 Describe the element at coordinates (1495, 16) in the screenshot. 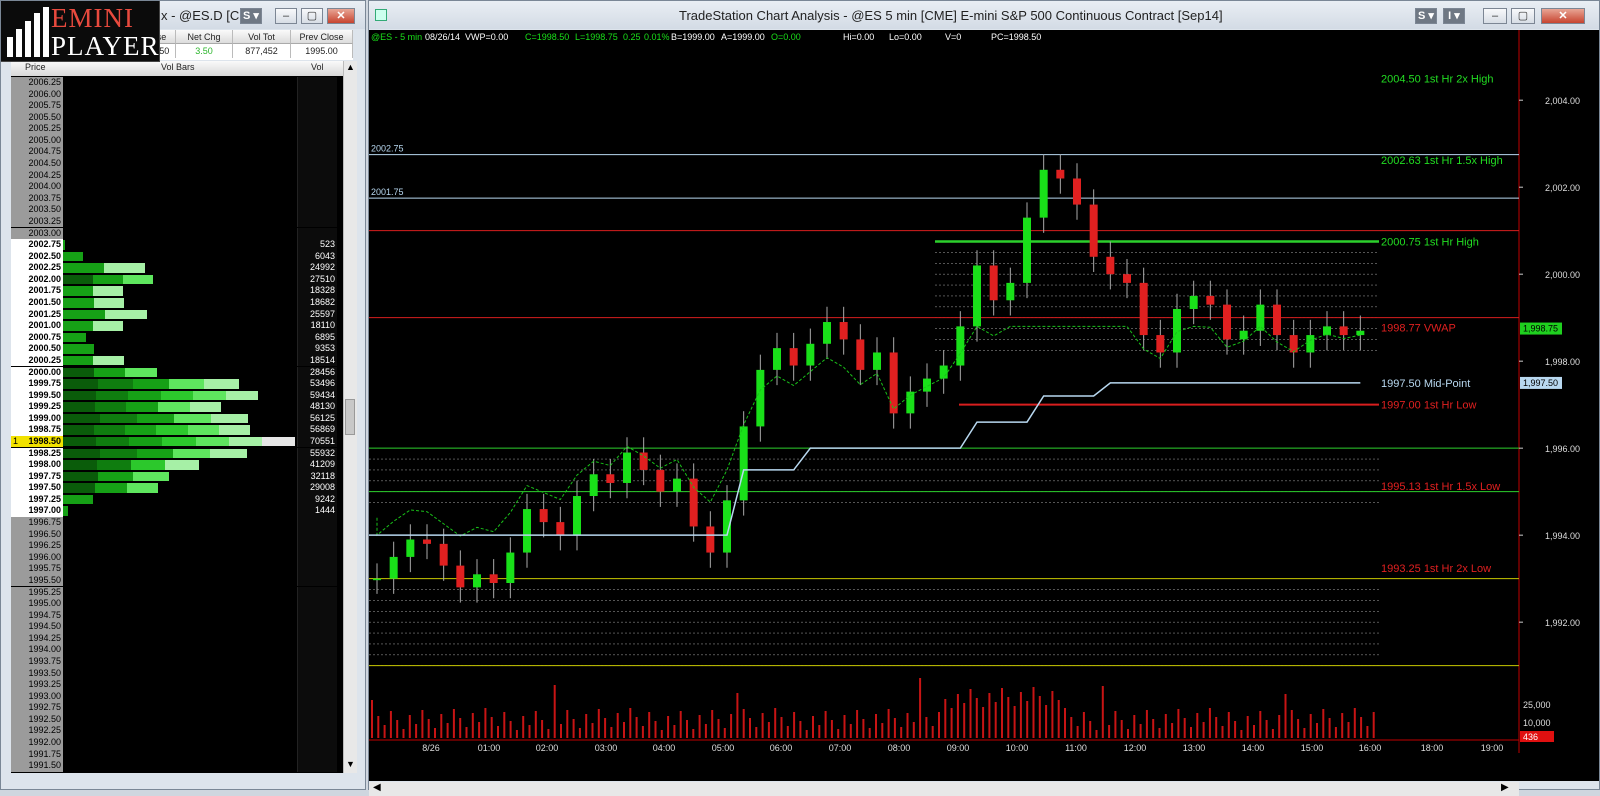

I see `chart-minimize-button: –` at that location.